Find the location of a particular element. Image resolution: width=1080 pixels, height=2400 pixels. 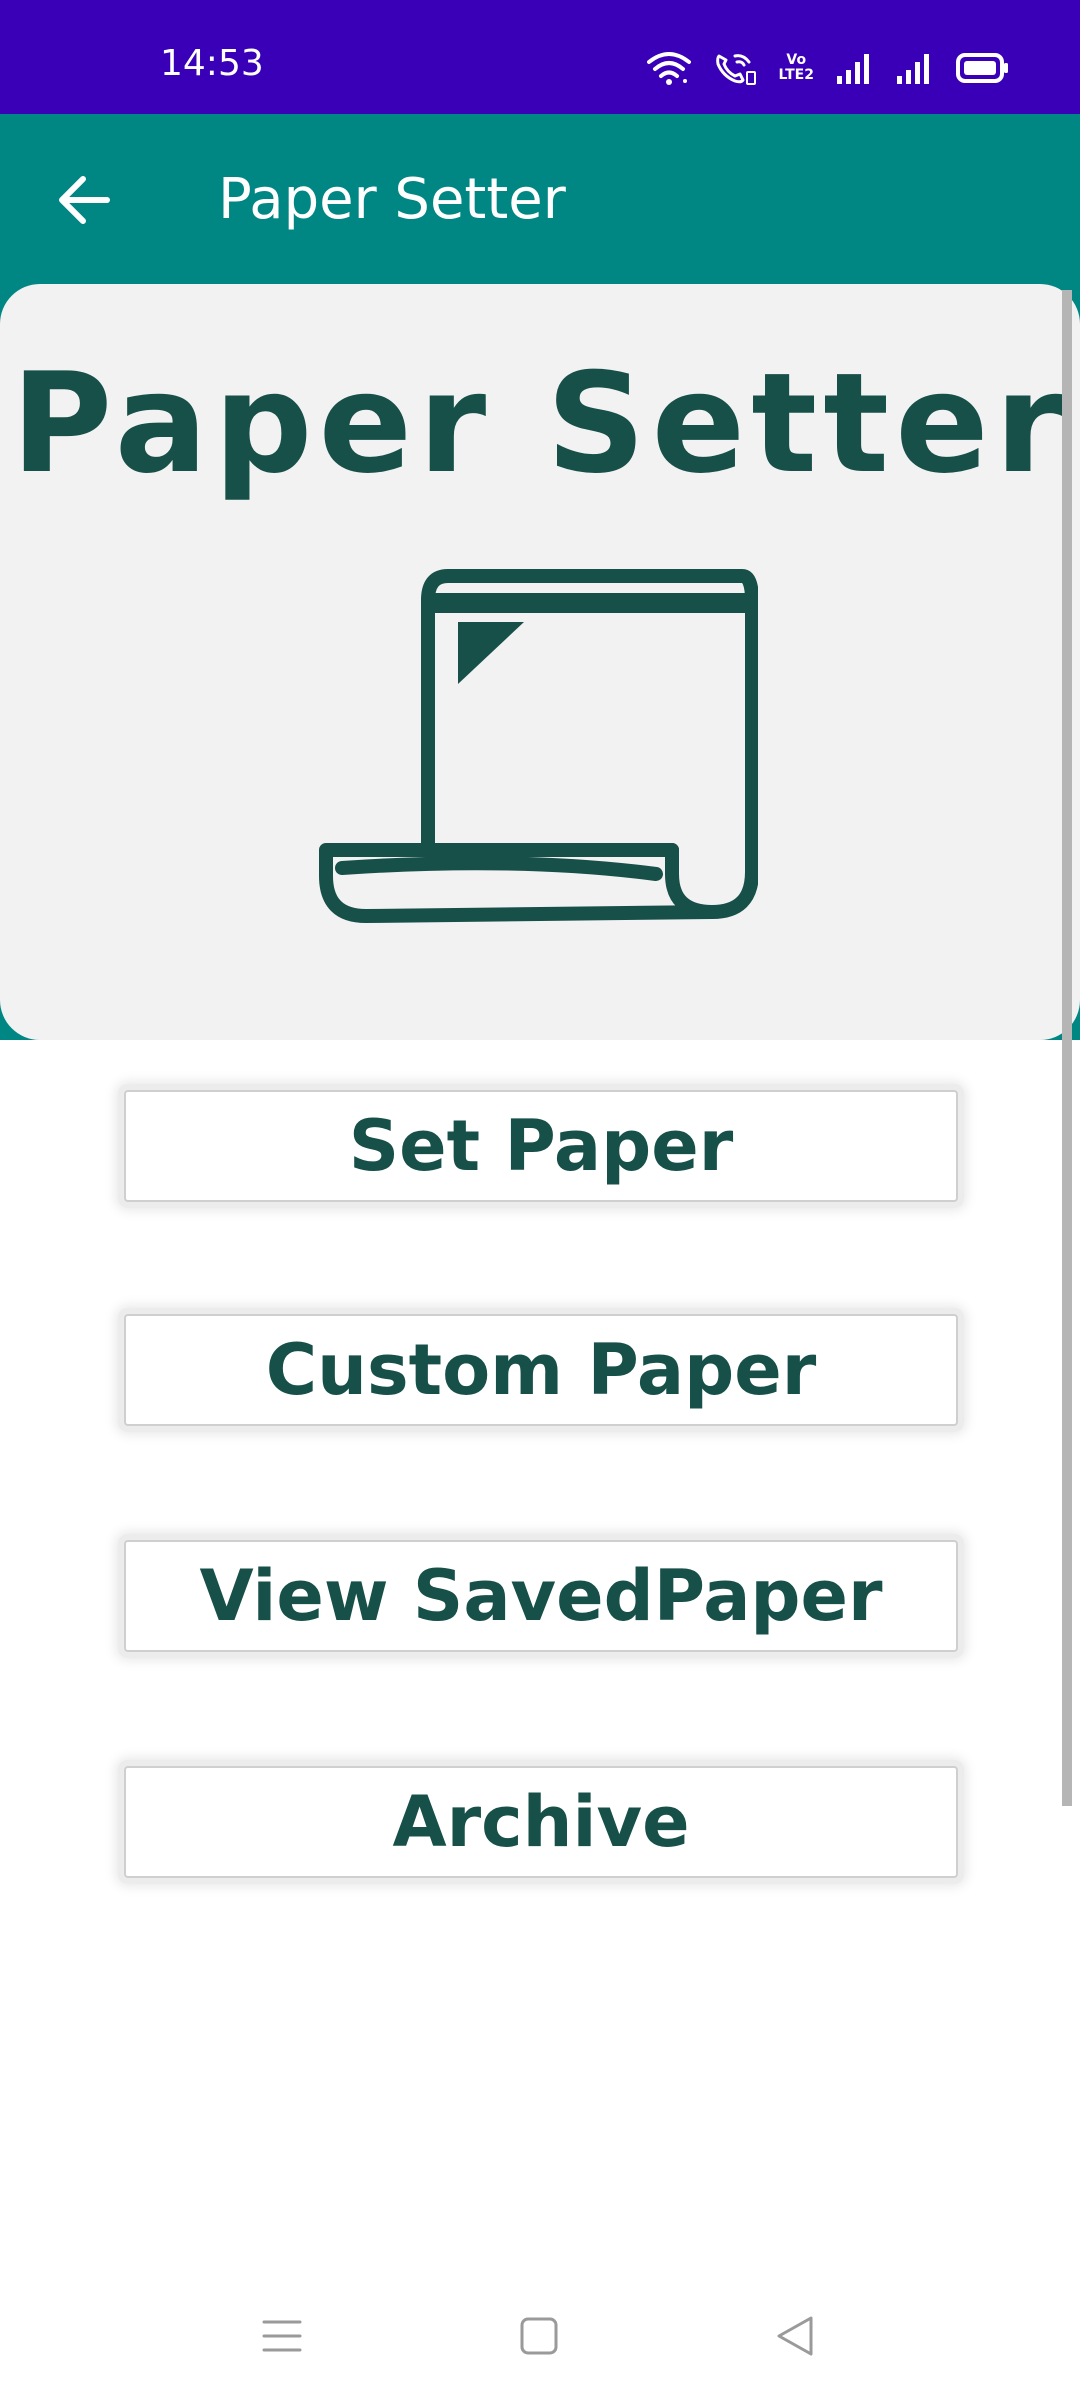

back-icon is located at coordinates (795, 2338).